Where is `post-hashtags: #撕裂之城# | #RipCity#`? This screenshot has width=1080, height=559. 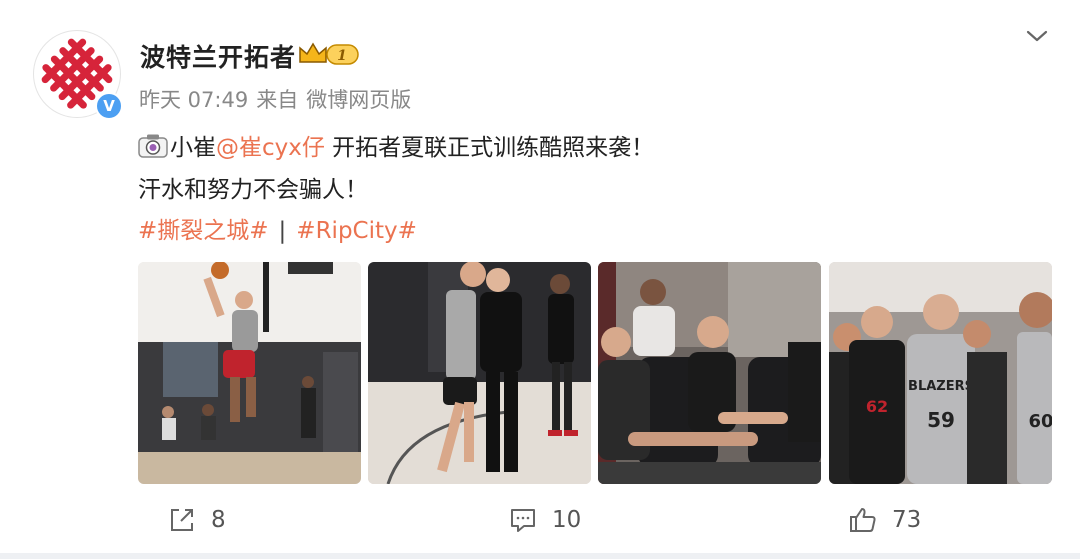 post-hashtags: #撕裂之城# | #RipCity# is located at coordinates (277, 228).